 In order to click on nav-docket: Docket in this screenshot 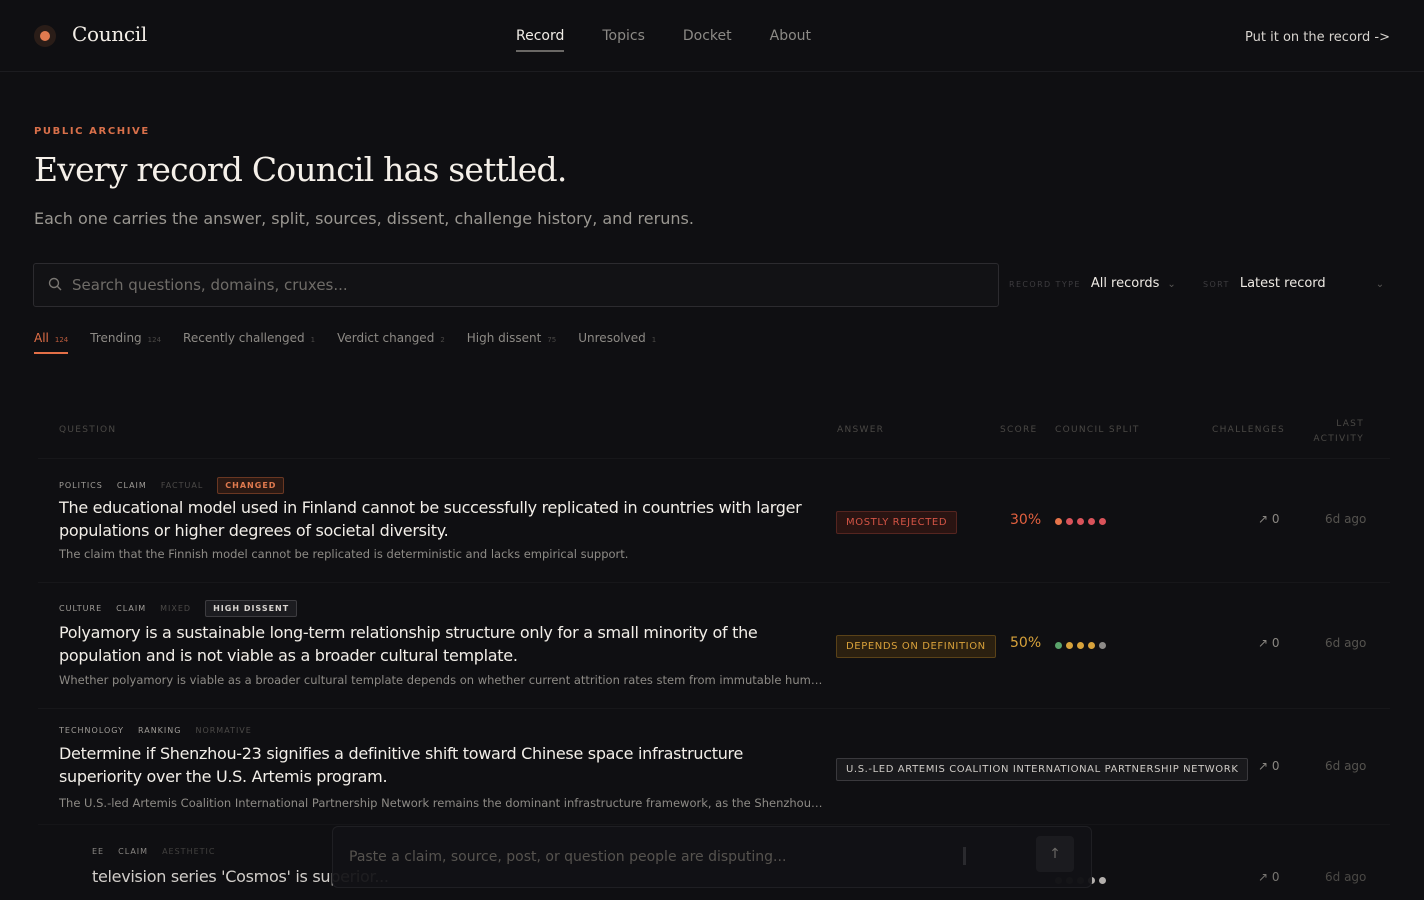, I will do `click(707, 40)`.